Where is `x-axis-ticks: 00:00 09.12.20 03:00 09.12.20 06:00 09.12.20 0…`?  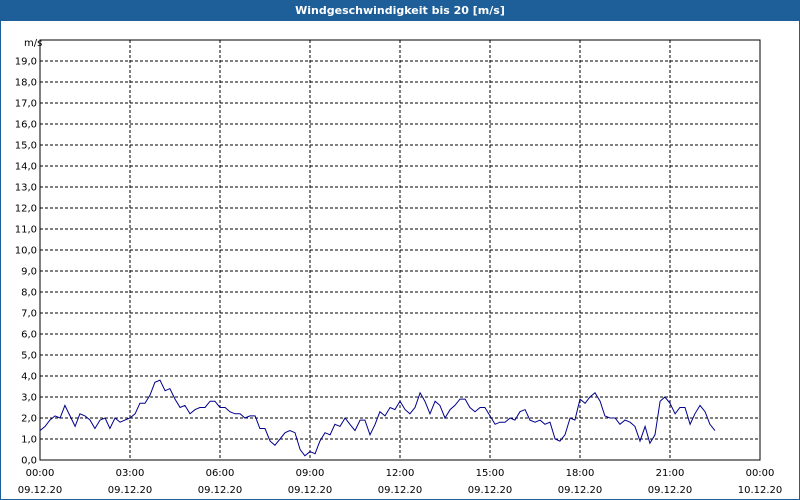 x-axis-ticks: 00:00 09.12.20 03:00 09.12.20 06:00 09.12.20 0… is located at coordinates (400, 482).